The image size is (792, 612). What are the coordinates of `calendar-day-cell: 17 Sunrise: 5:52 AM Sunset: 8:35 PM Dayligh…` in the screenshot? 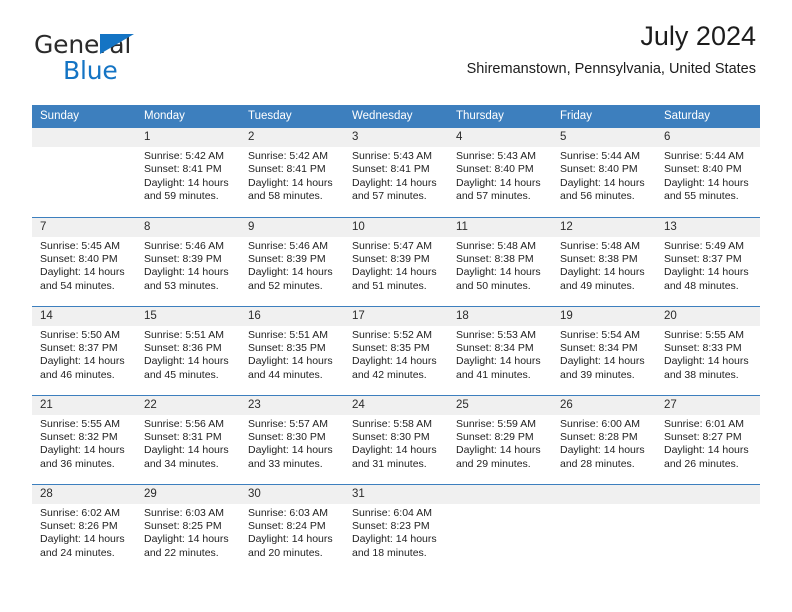 It's located at (396, 350).